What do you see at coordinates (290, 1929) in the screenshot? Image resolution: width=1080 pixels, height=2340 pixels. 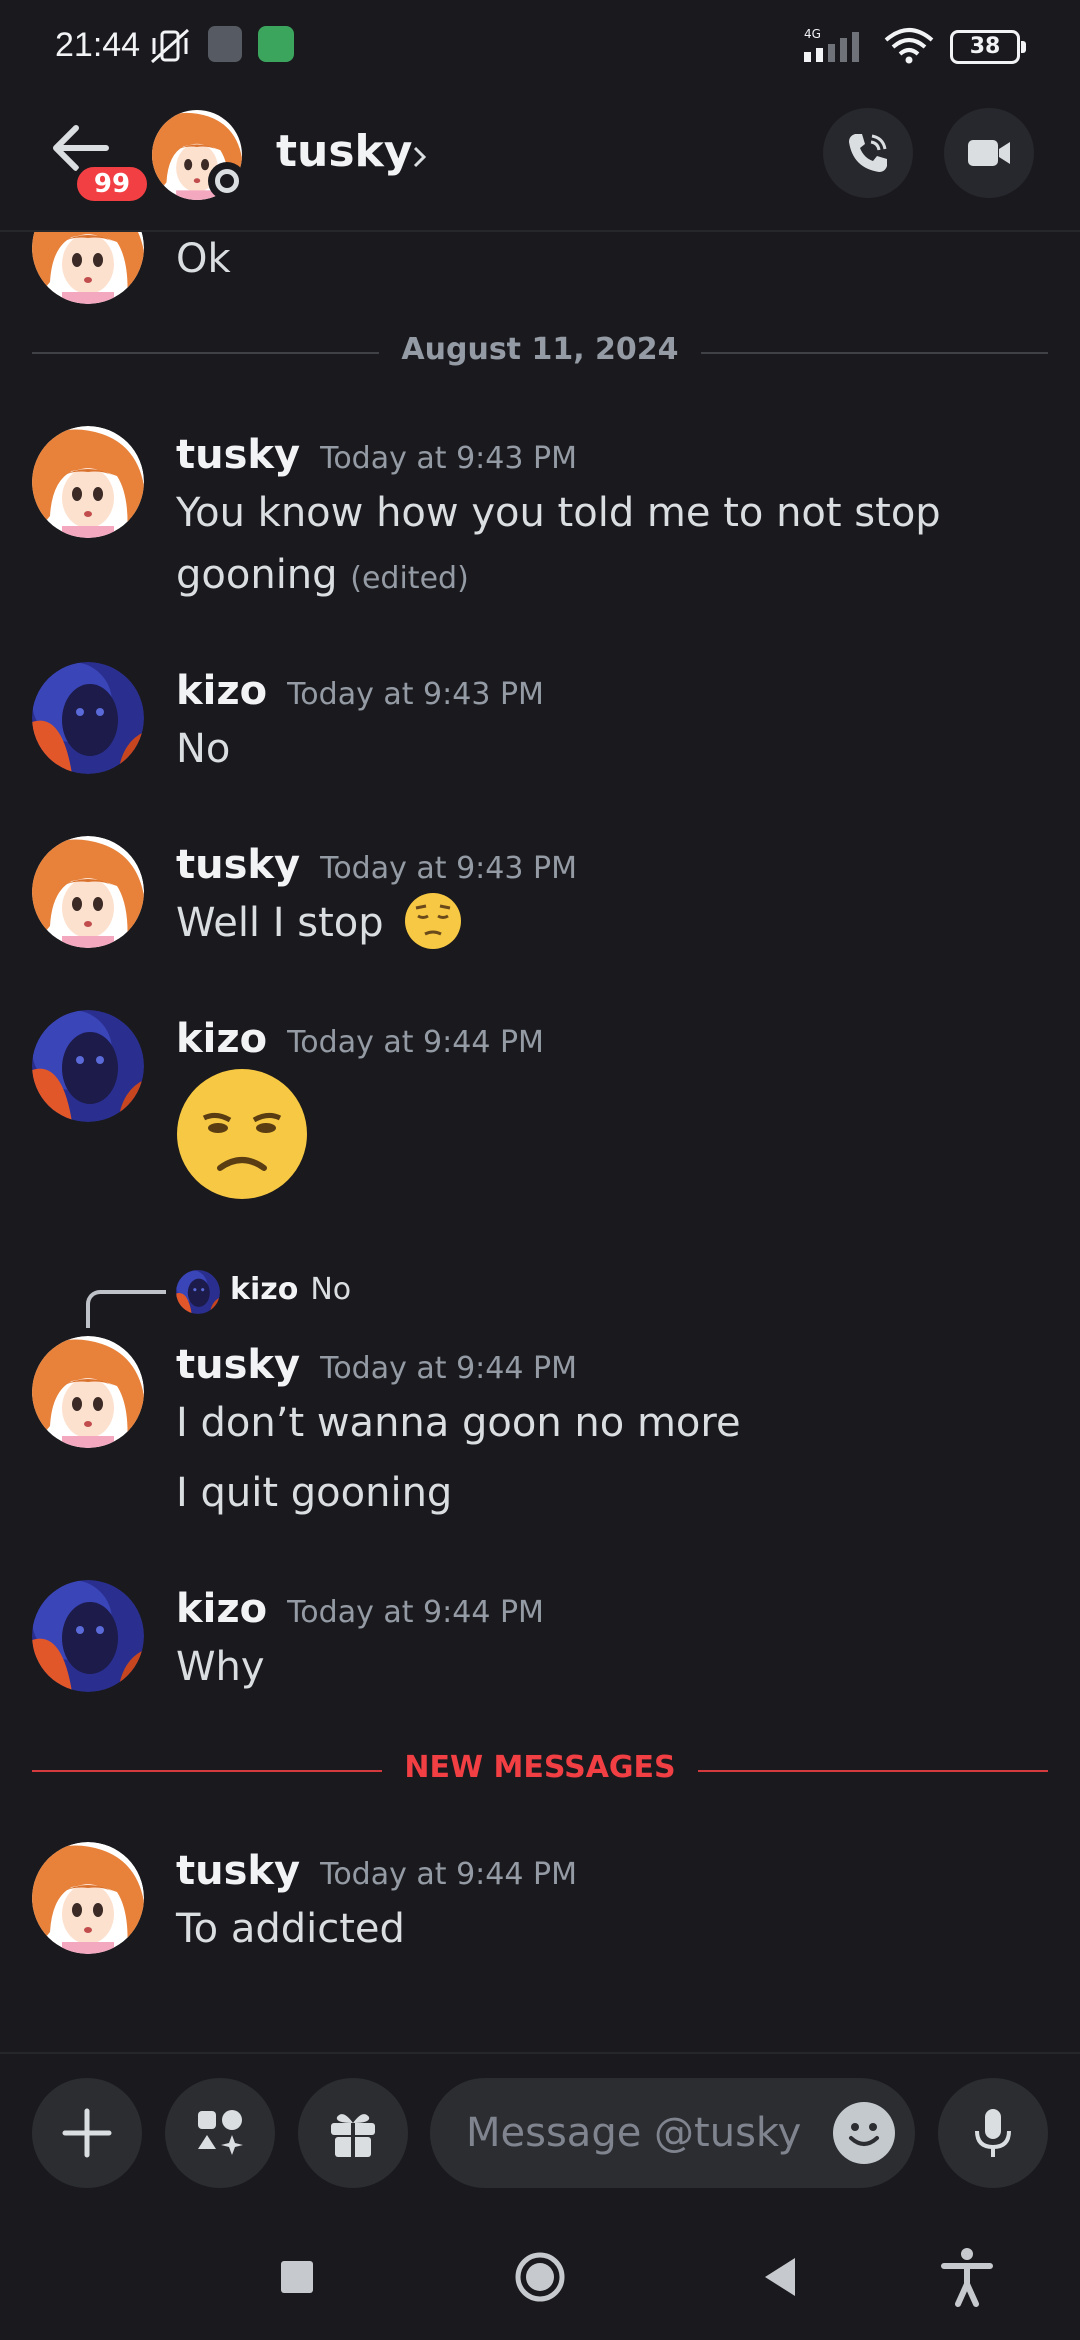 I see `message-text: To addicted` at bounding box center [290, 1929].